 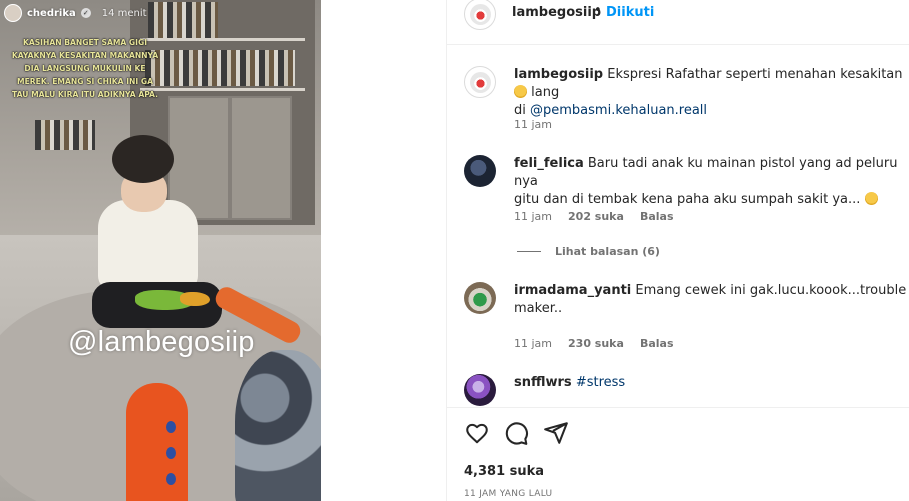 What do you see at coordinates (771, 290) in the screenshot?
I see `comment-text: Emang cewek ini gak.lucu.koook...trouble` at bounding box center [771, 290].